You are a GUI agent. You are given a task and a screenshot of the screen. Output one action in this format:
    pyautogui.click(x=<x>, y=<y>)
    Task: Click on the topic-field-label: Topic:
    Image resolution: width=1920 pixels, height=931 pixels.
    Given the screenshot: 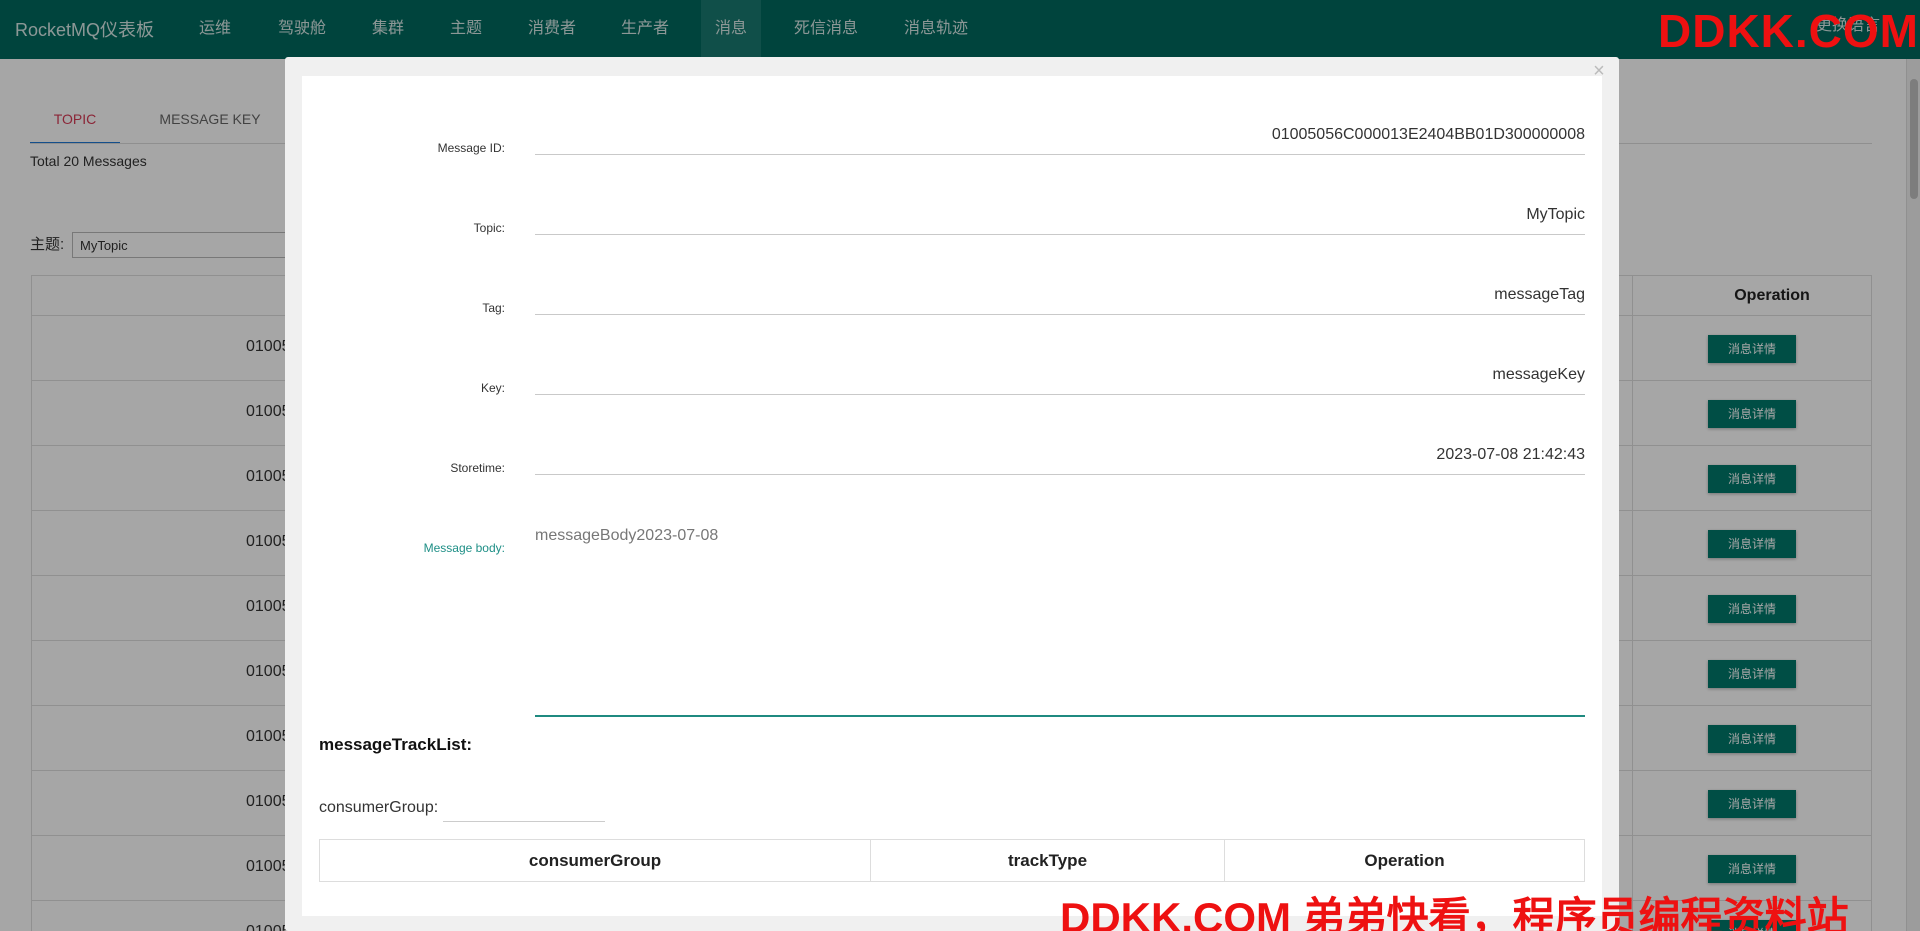 What is the action you would take?
    pyautogui.click(x=489, y=228)
    